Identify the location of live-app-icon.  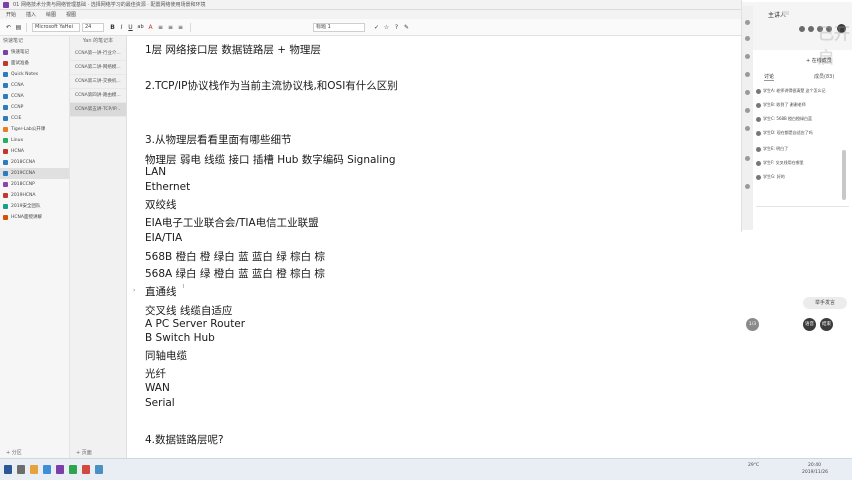
(99, 469).